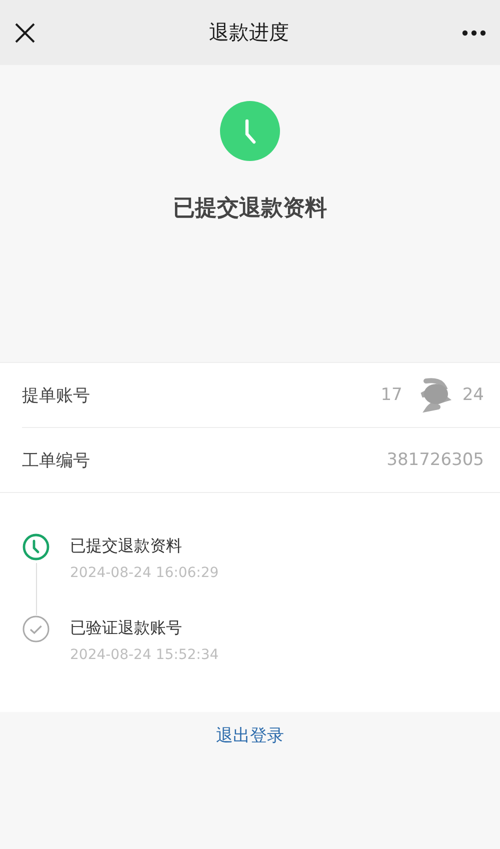 This screenshot has height=849, width=500. What do you see at coordinates (126, 546) in the screenshot?
I see `step-title: 已提交退款资料` at bounding box center [126, 546].